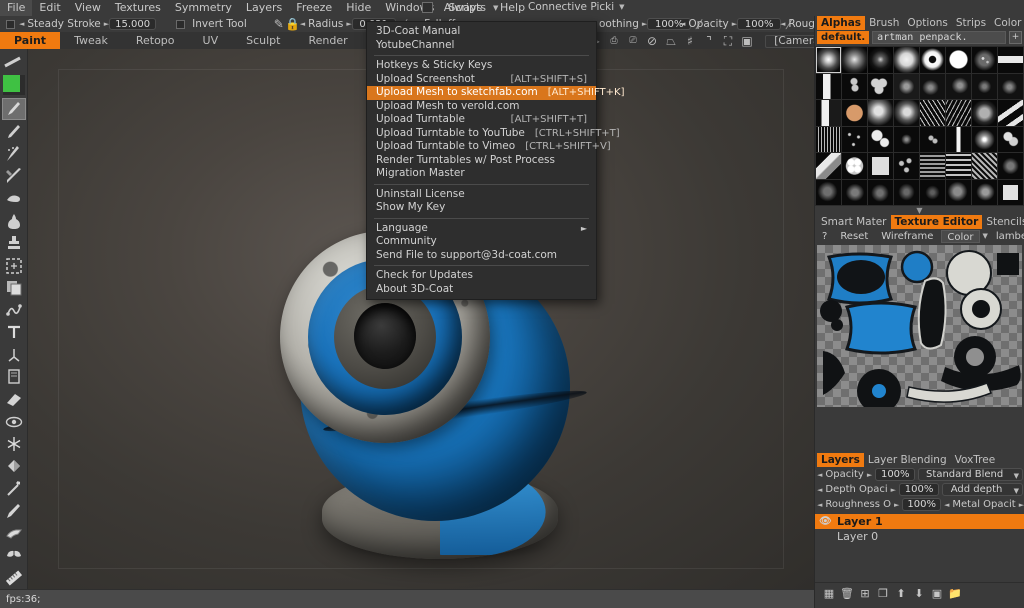 The height and width of the screenshot is (608, 1024). I want to click on blend-mode-dropdown: Standard Blend ▼, so click(970, 474).